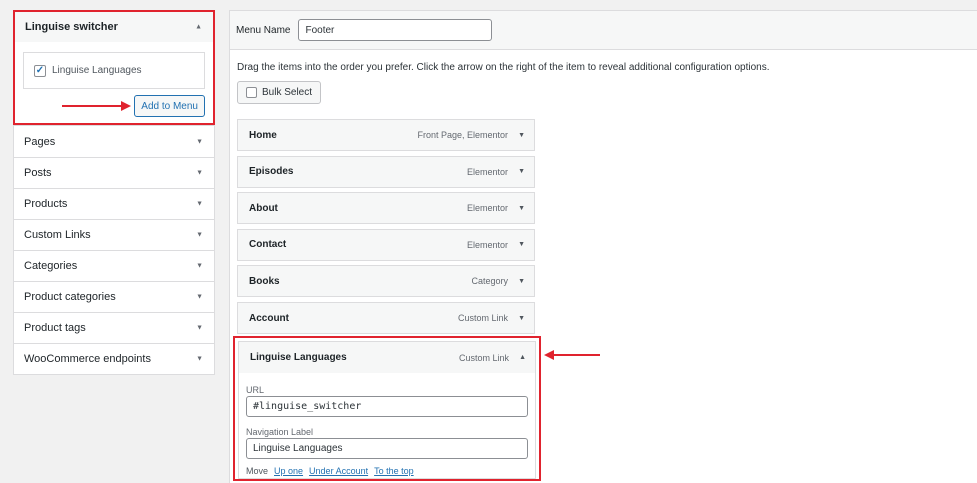  I want to click on accordion-label: Categories, so click(51, 266).